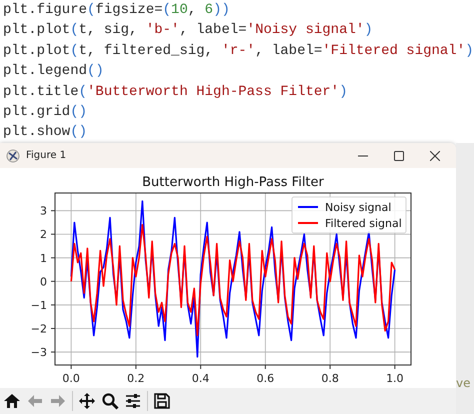  What do you see at coordinates (133, 401) in the screenshot?
I see `configure-icon` at bounding box center [133, 401].